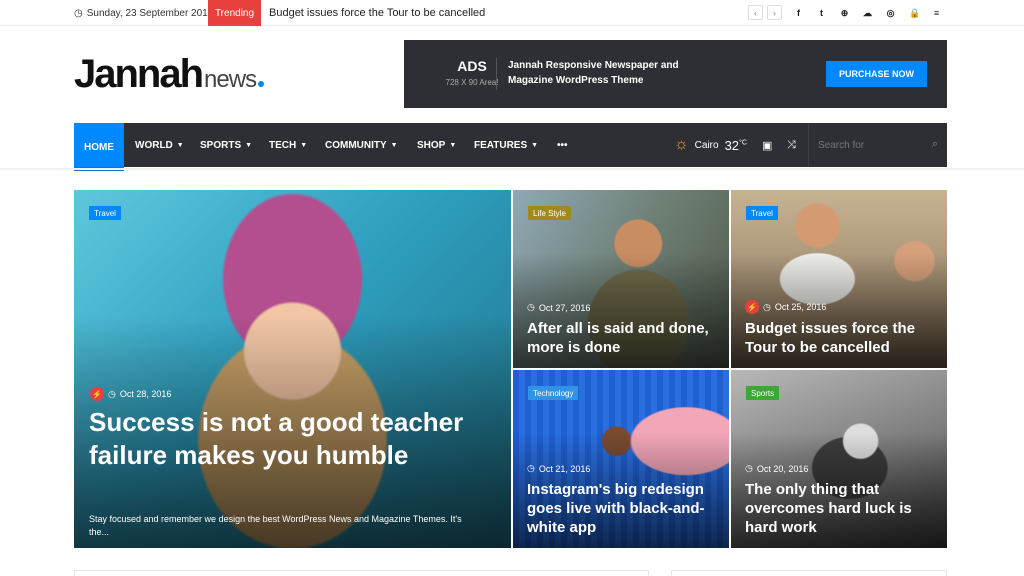 The image size is (1024, 576). I want to click on cloud-icon: ☁, so click(867, 13).